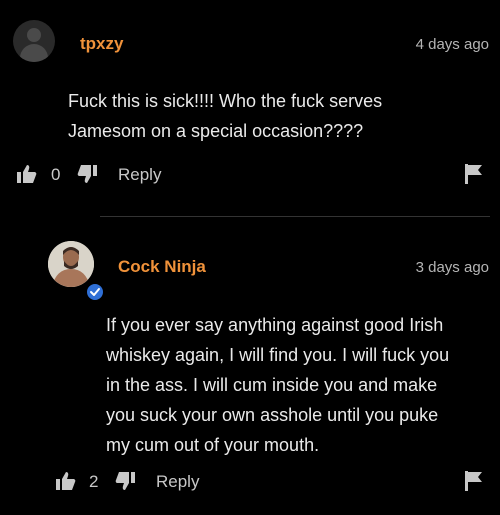  What do you see at coordinates (101, 44) in the screenshot?
I see `comment-username: tpxzy` at bounding box center [101, 44].